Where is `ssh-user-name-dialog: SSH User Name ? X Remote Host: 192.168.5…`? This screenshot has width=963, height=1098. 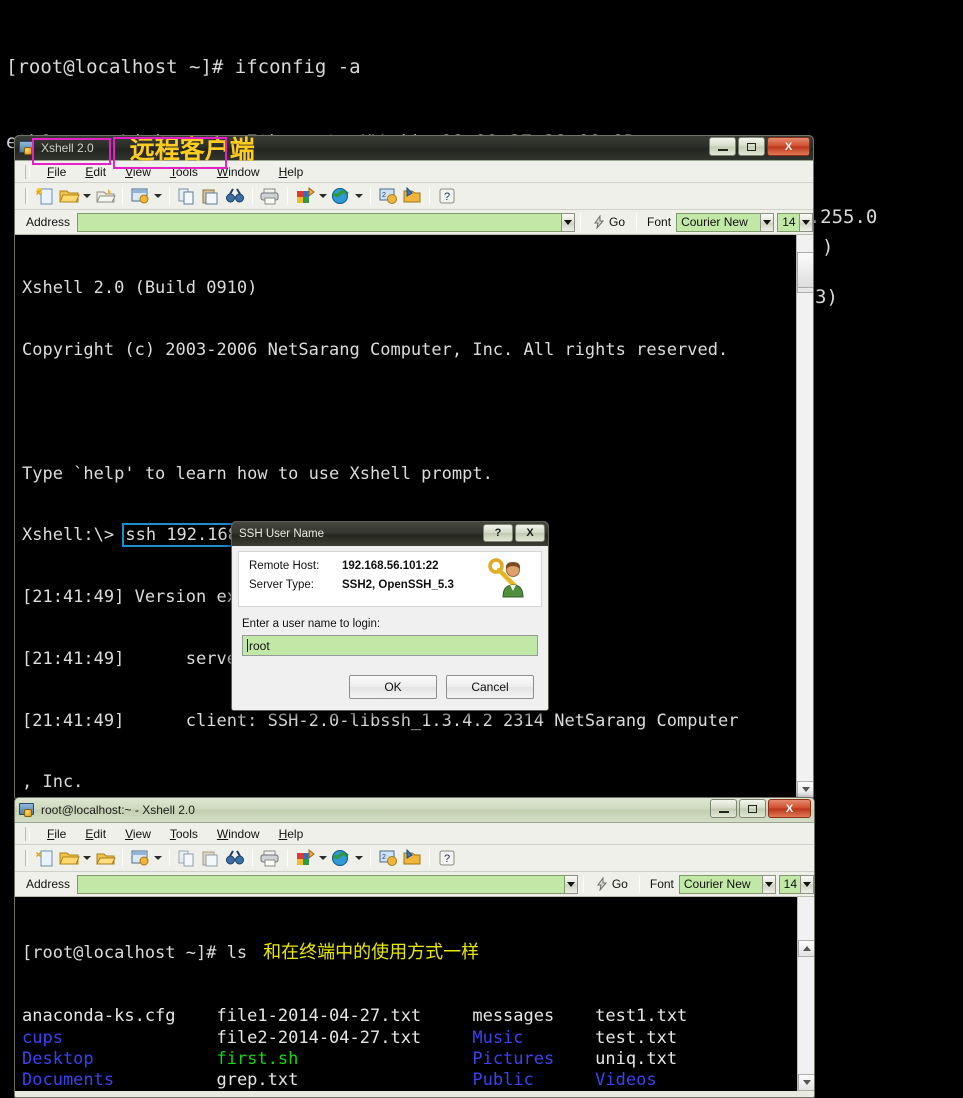 ssh-user-name-dialog: SSH User Name ? X Remote Host: 192.168.5… is located at coordinates (390, 616).